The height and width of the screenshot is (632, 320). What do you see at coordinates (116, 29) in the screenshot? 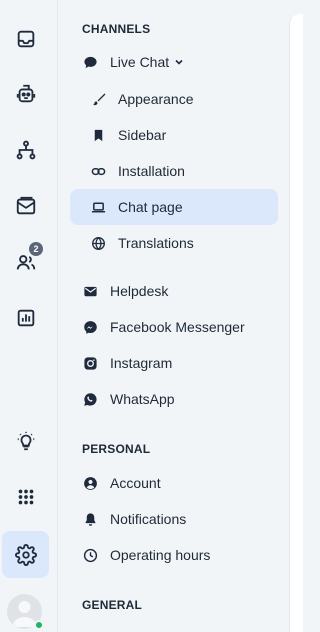
I see `section-channels-heading: CHANNELS` at bounding box center [116, 29].